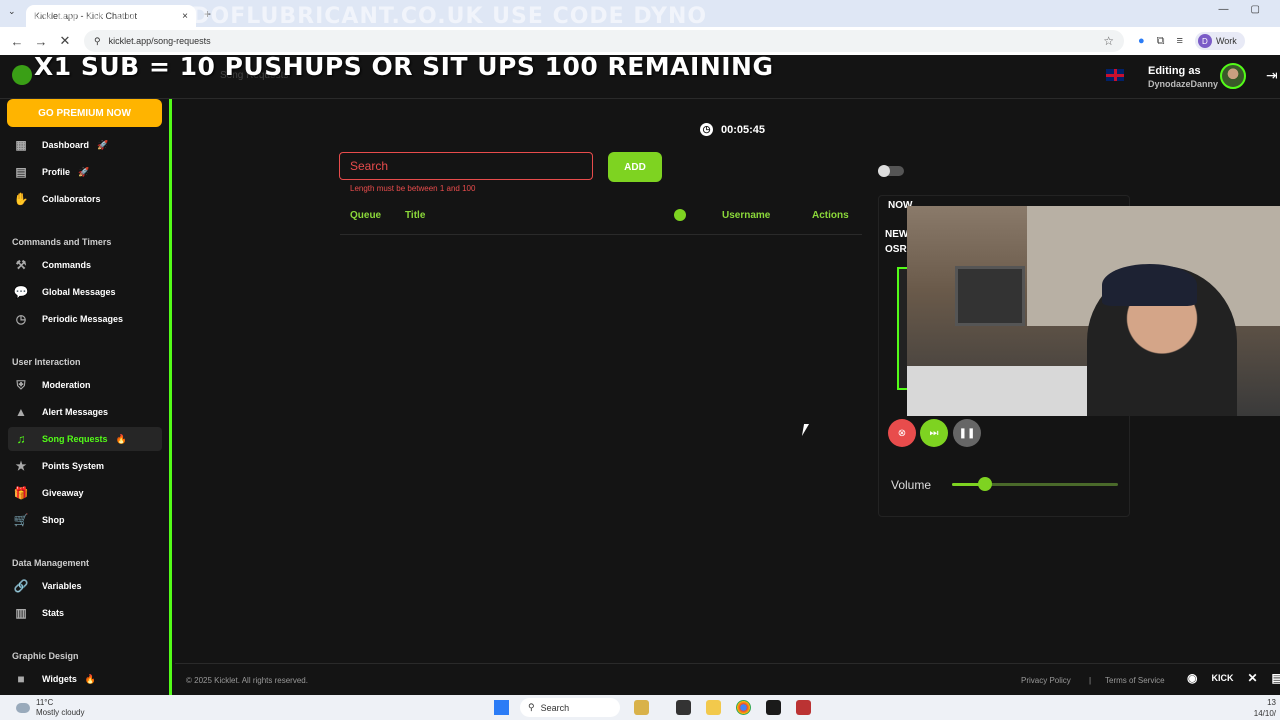  Describe the element at coordinates (604, 41) in the screenshot. I see `address-bar: ⚲ kicklet.app/song-requests ☆` at that location.